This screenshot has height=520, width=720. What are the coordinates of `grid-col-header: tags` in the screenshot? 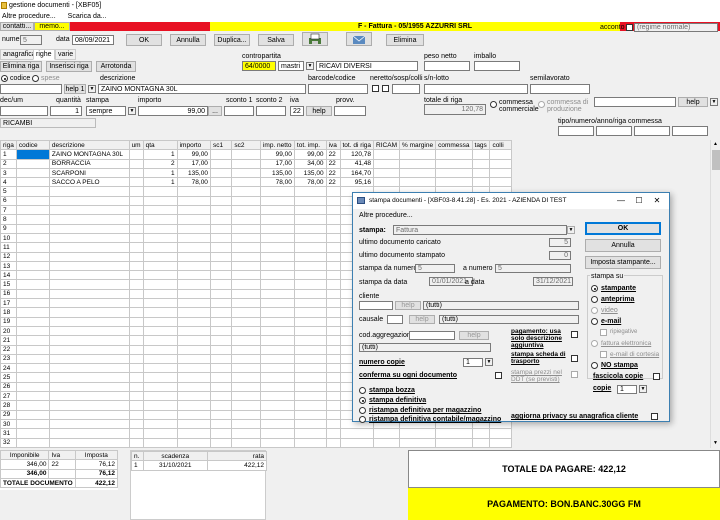 It's located at (481, 145).